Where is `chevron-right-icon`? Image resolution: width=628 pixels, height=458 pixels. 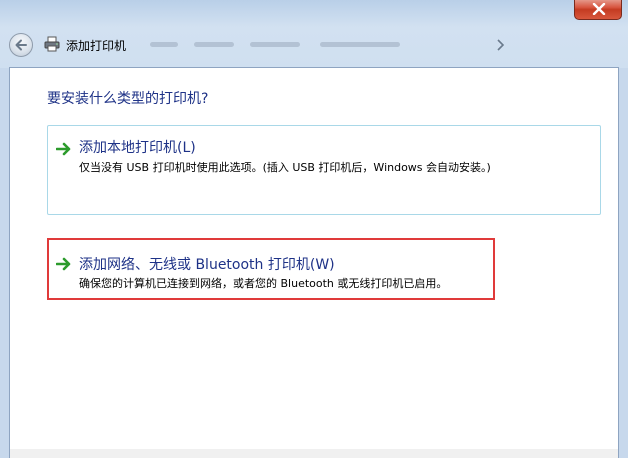
chevron-right-icon is located at coordinates (501, 45).